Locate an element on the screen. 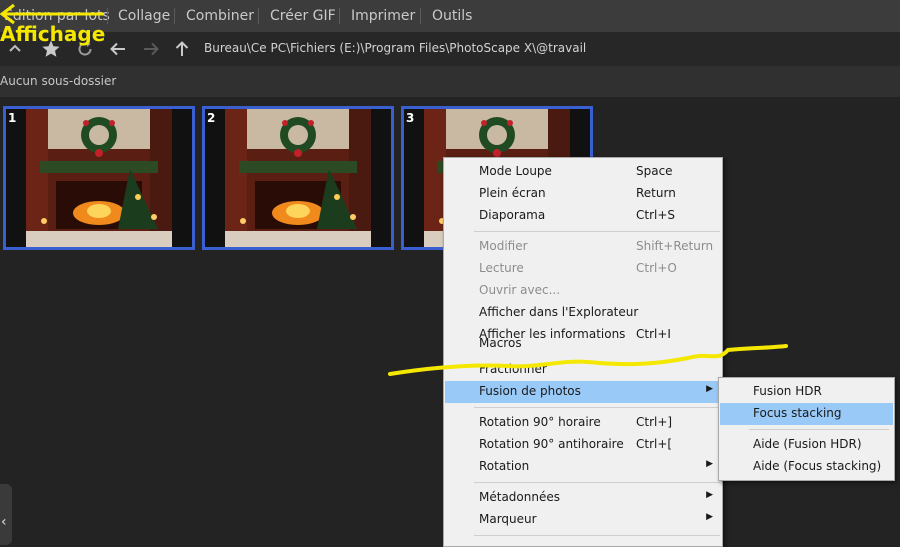 The image size is (900, 547). menu-item-shortcut: Ctrl+S is located at coordinates (656, 215).